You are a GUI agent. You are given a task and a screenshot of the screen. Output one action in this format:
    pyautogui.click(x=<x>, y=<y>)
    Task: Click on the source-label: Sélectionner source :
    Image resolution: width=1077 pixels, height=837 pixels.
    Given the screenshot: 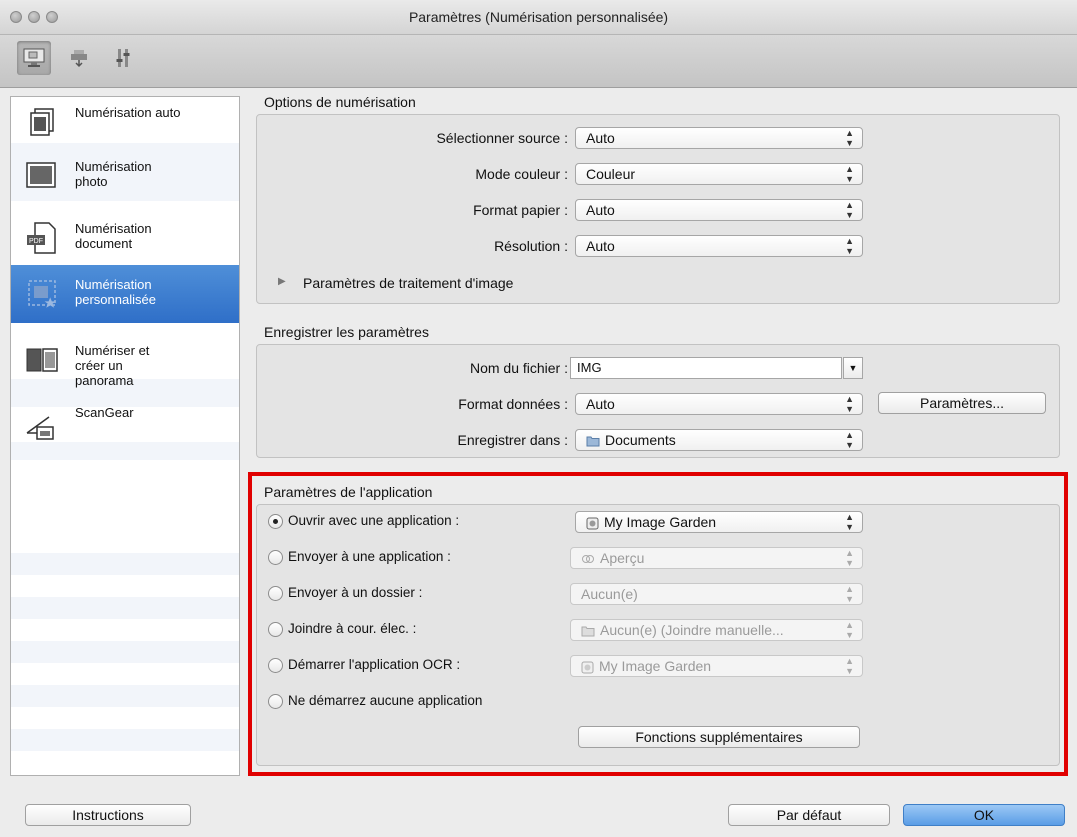 What is the action you would take?
    pyautogui.click(x=502, y=138)
    